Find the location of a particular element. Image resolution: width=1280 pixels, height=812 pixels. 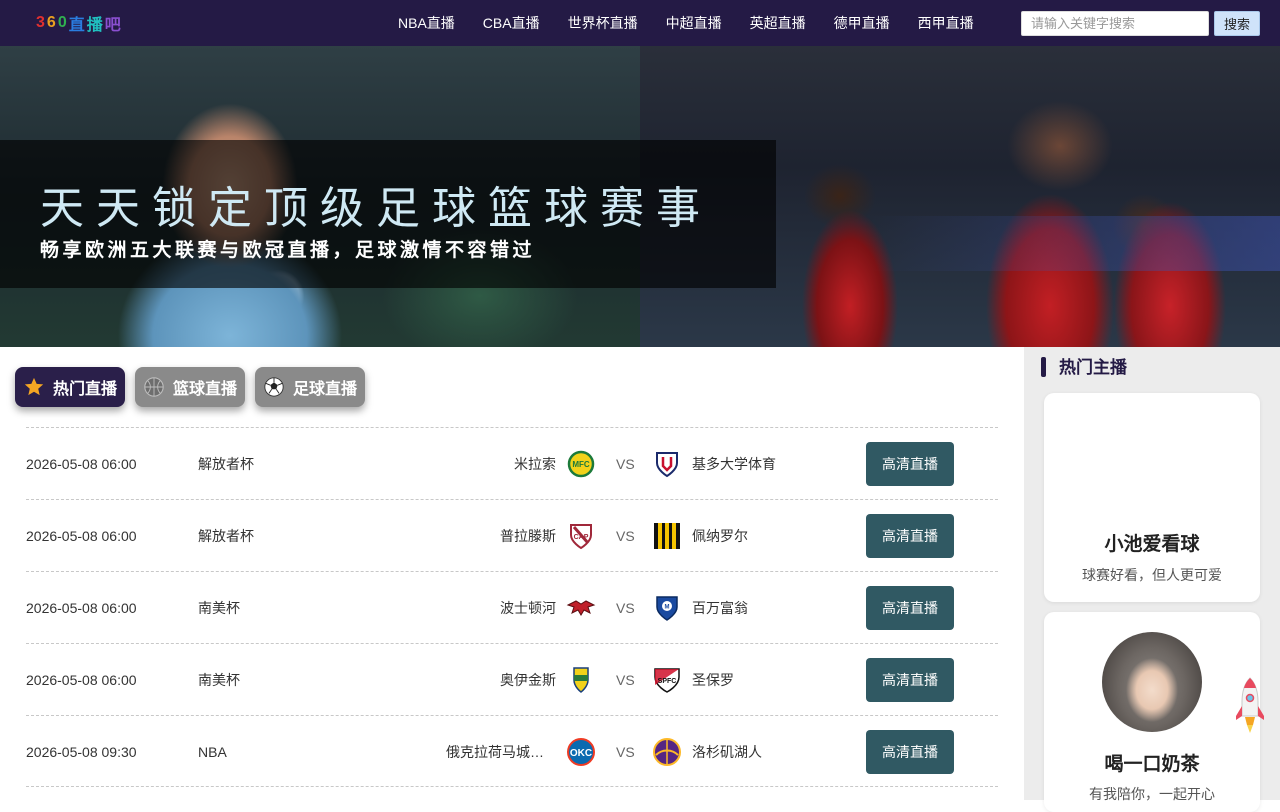

nav-links: NBA直播 CBA直播 世界杯直播 中超直播 英超直播 德甲直播 西甲直播 is located at coordinates (686, 23).